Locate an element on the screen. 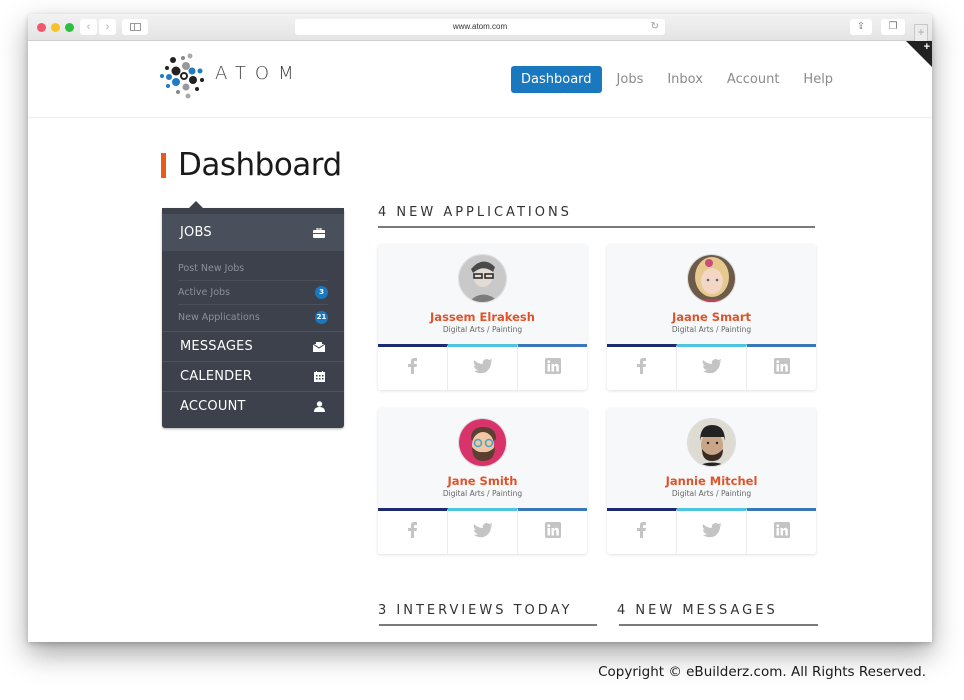 This screenshot has width=964, height=700. nav-help: Help is located at coordinates (818, 79).